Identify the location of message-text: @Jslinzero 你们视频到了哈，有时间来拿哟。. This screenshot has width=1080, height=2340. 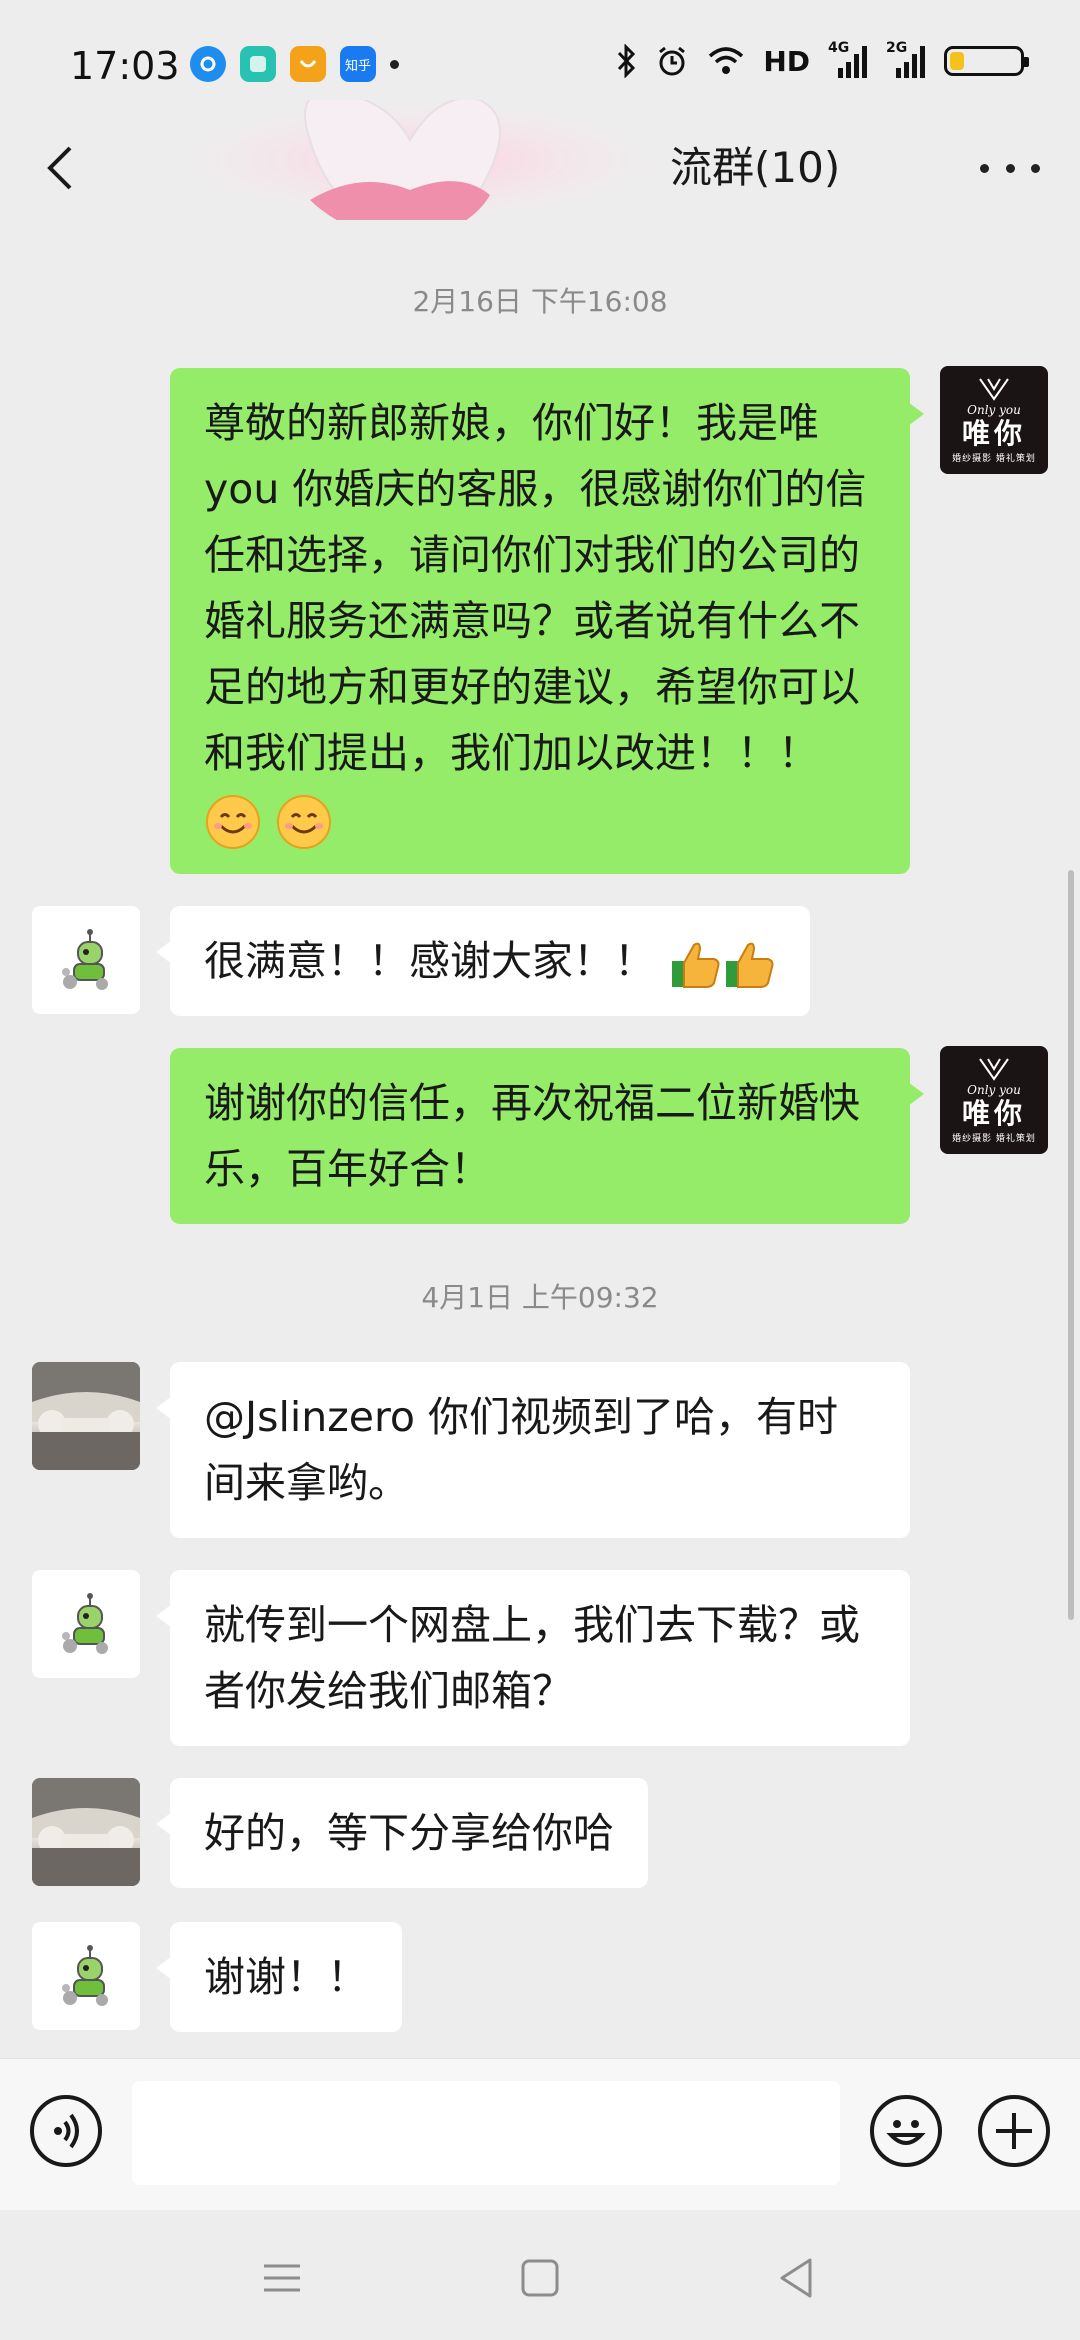
(521, 1450).